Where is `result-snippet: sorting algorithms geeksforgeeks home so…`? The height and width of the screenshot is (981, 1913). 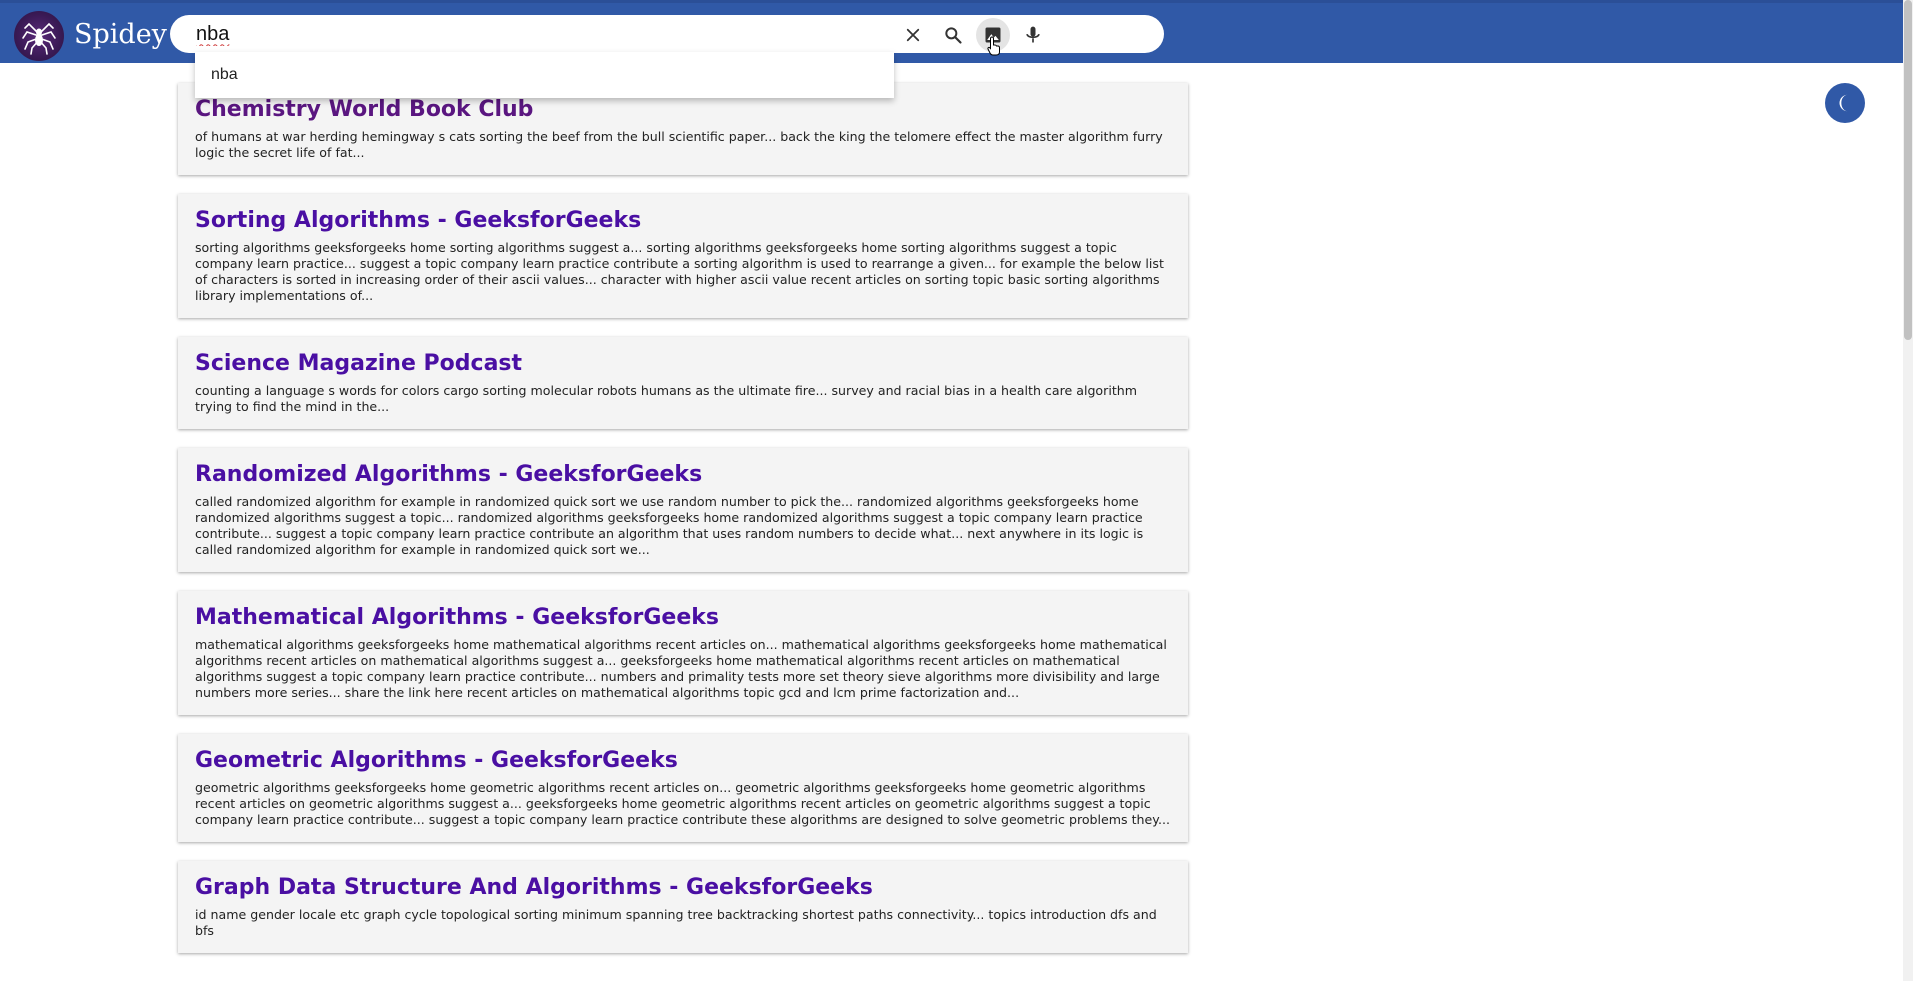
result-snippet: sorting algorithms geeksforgeeks home so… is located at coordinates (679, 271).